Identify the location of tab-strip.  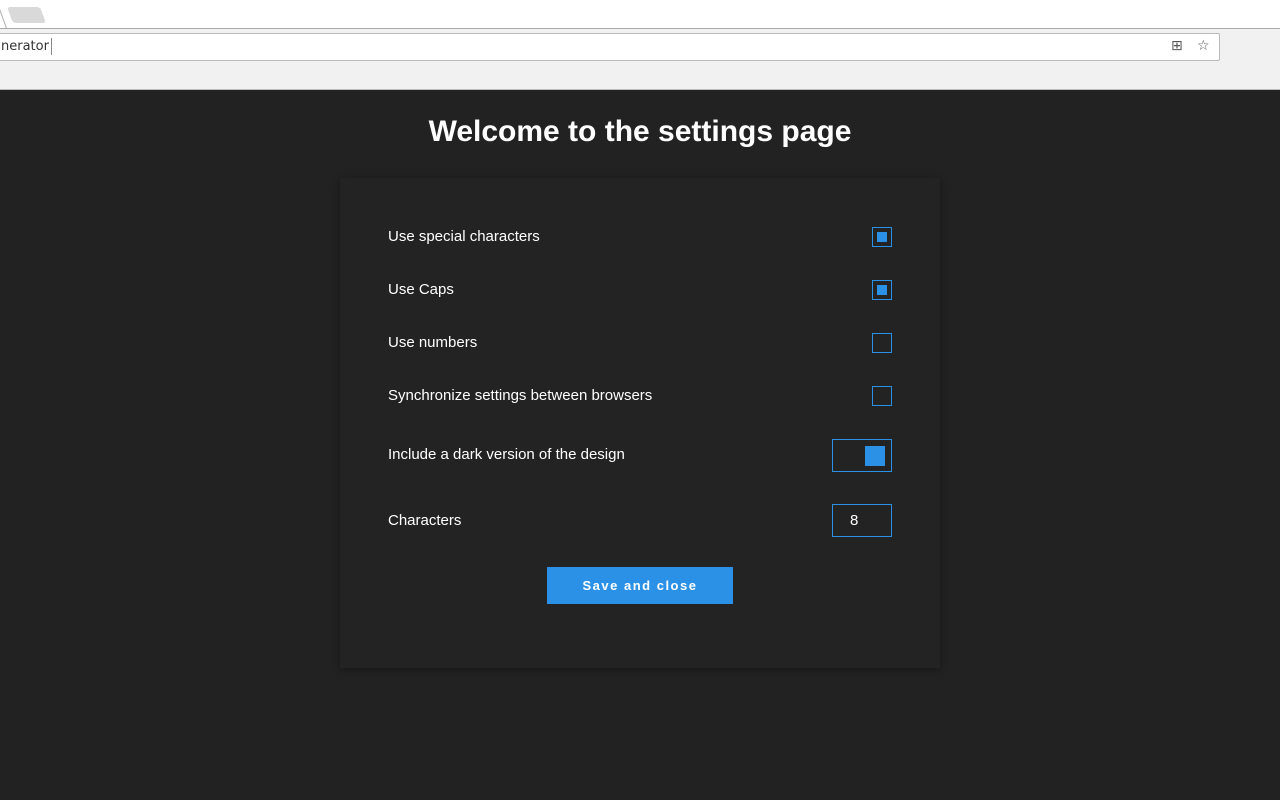
(640, 14).